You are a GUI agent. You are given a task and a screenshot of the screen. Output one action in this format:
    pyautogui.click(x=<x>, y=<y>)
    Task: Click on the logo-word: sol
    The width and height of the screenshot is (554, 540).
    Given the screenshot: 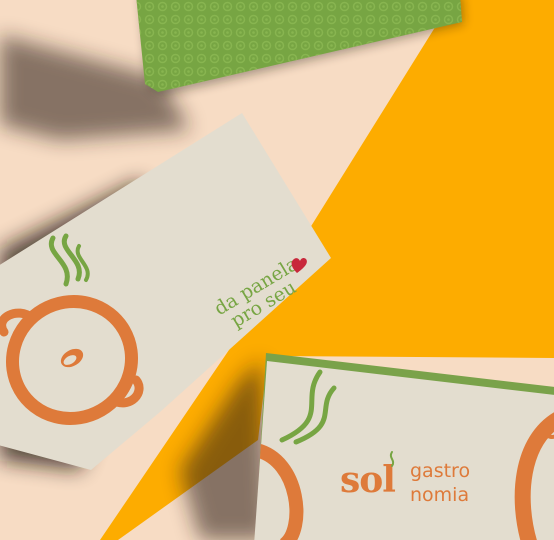 What is the action you would take?
    pyautogui.click(x=367, y=480)
    